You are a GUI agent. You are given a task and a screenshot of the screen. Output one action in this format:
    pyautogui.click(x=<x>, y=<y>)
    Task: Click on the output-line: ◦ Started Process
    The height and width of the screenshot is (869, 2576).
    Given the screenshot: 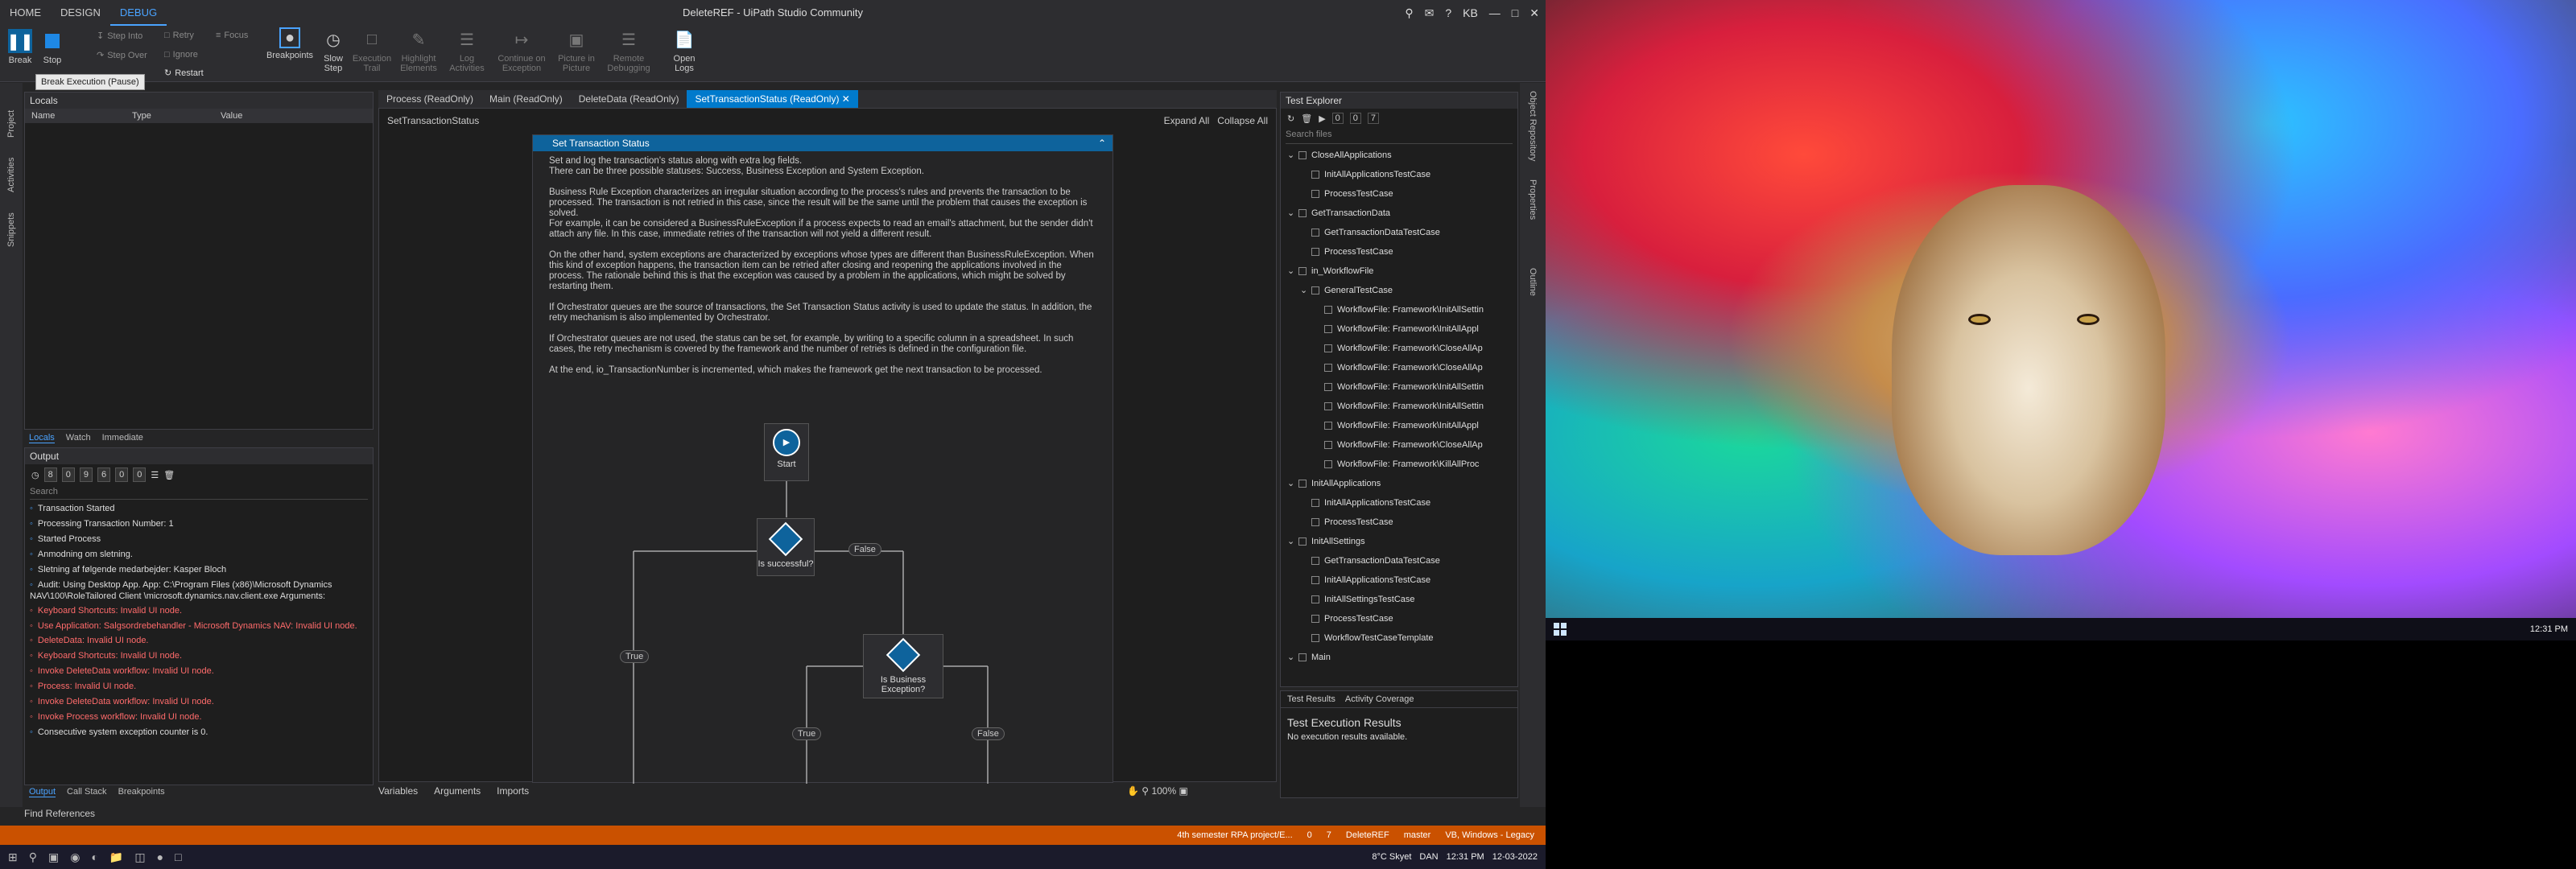 What is the action you would take?
    pyautogui.click(x=199, y=539)
    